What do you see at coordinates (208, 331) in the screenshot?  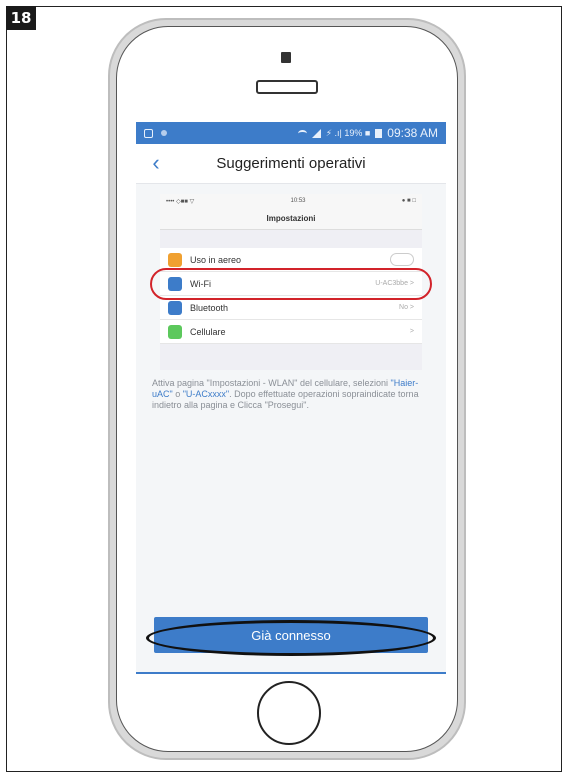 I see `ios-row-label: Cellulare` at bounding box center [208, 331].